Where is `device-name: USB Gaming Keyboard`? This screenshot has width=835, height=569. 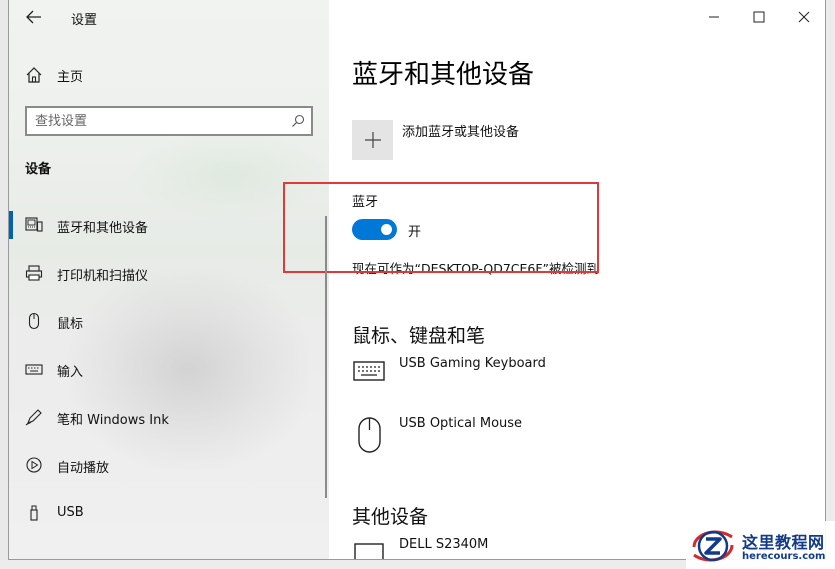 device-name: USB Gaming Keyboard is located at coordinates (472, 363).